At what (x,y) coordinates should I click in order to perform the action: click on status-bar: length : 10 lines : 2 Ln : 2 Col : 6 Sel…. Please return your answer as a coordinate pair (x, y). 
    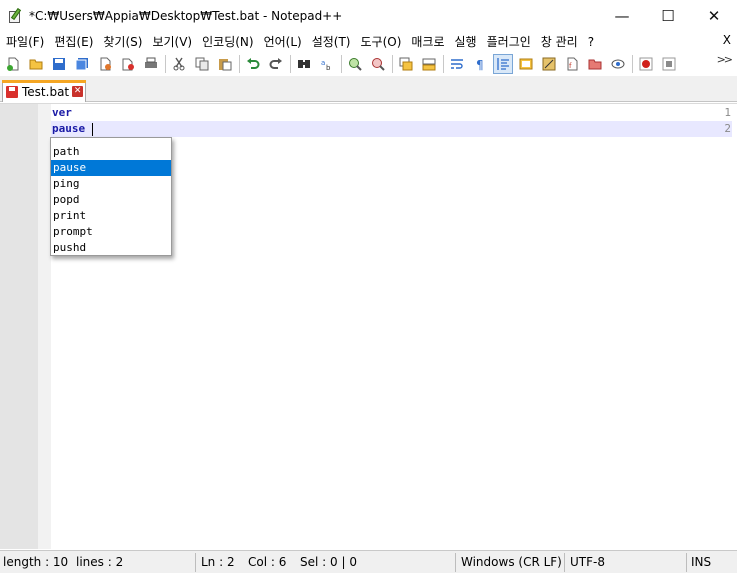
    Looking at the image, I should click on (368, 561).